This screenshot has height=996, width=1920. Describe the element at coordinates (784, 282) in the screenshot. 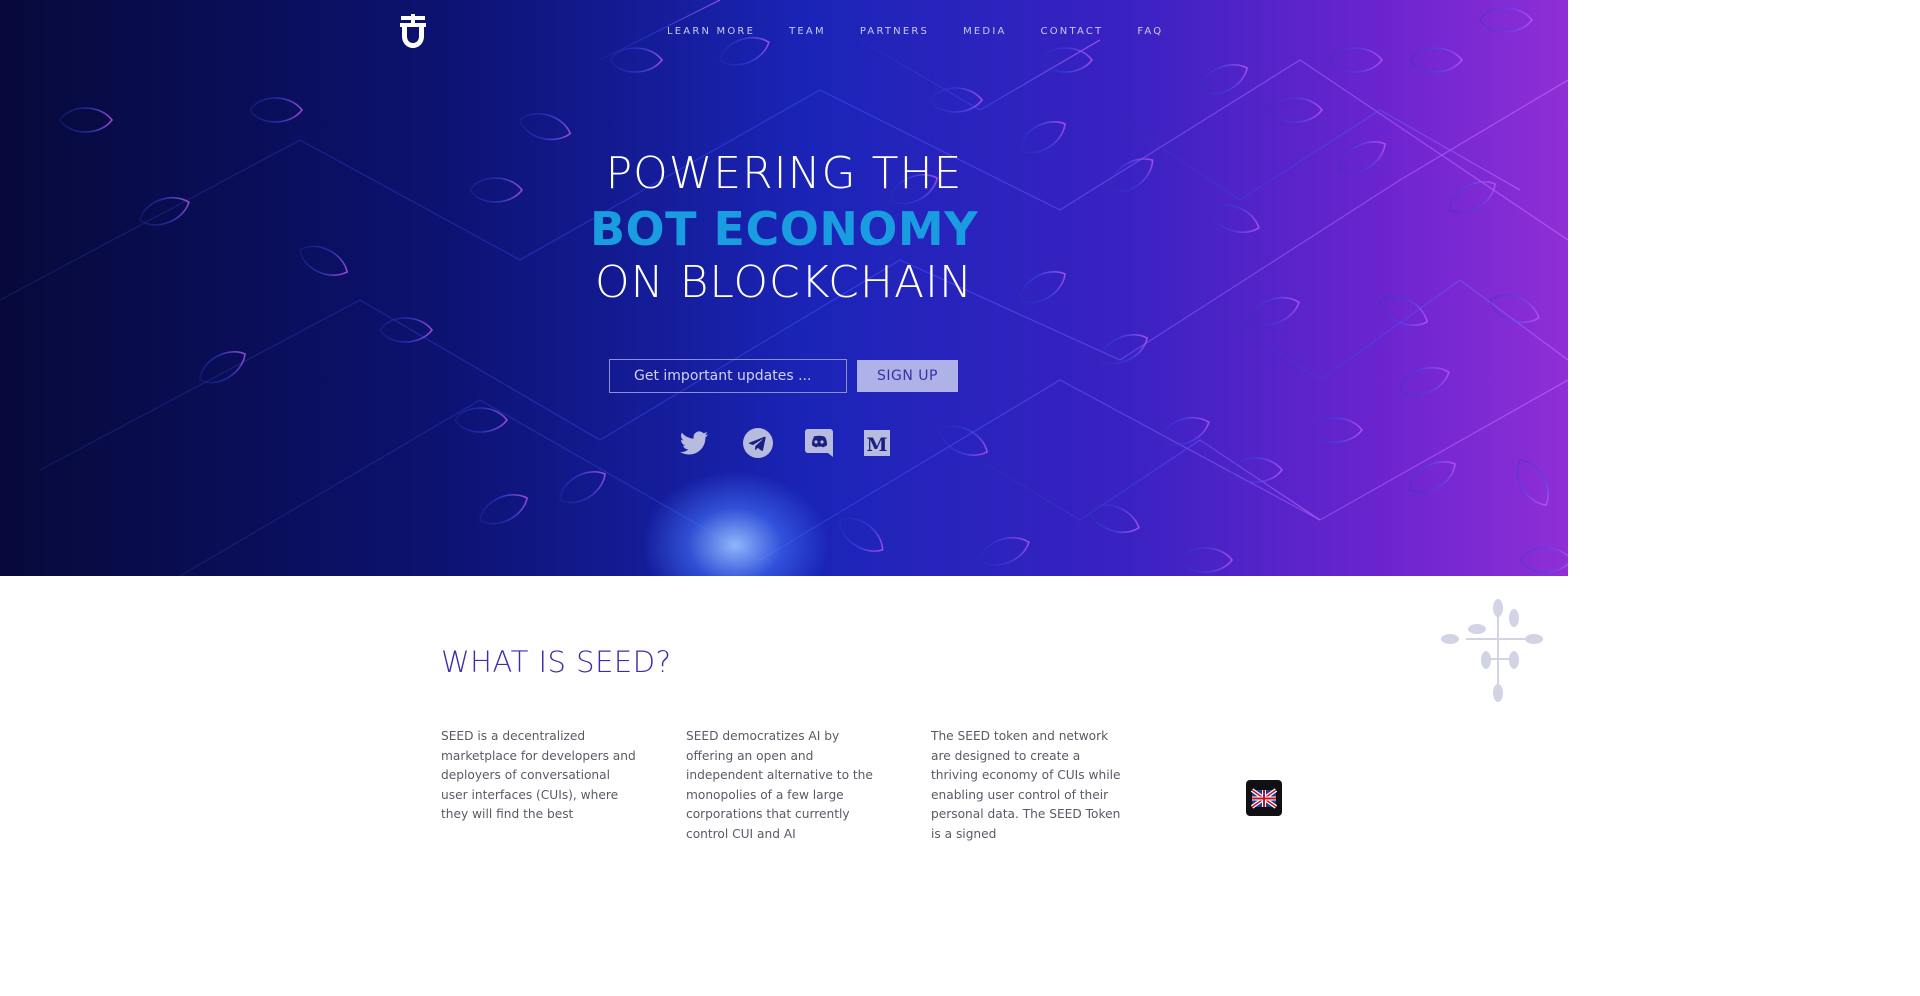

I see `headline-line-3: ON BLOCKCHAIN` at that location.